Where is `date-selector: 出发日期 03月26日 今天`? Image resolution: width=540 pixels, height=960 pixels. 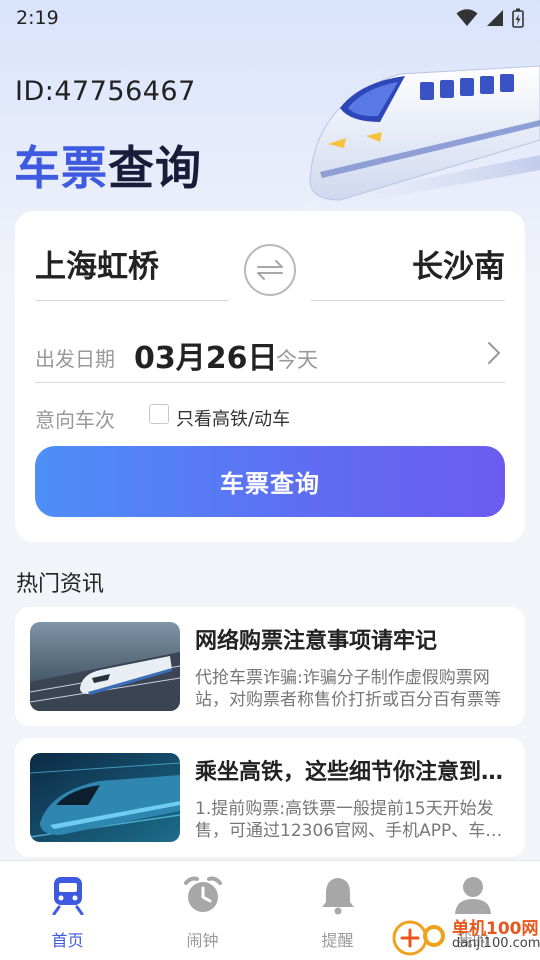 date-selector: 出发日期 03月26日 今天 is located at coordinates (270, 353).